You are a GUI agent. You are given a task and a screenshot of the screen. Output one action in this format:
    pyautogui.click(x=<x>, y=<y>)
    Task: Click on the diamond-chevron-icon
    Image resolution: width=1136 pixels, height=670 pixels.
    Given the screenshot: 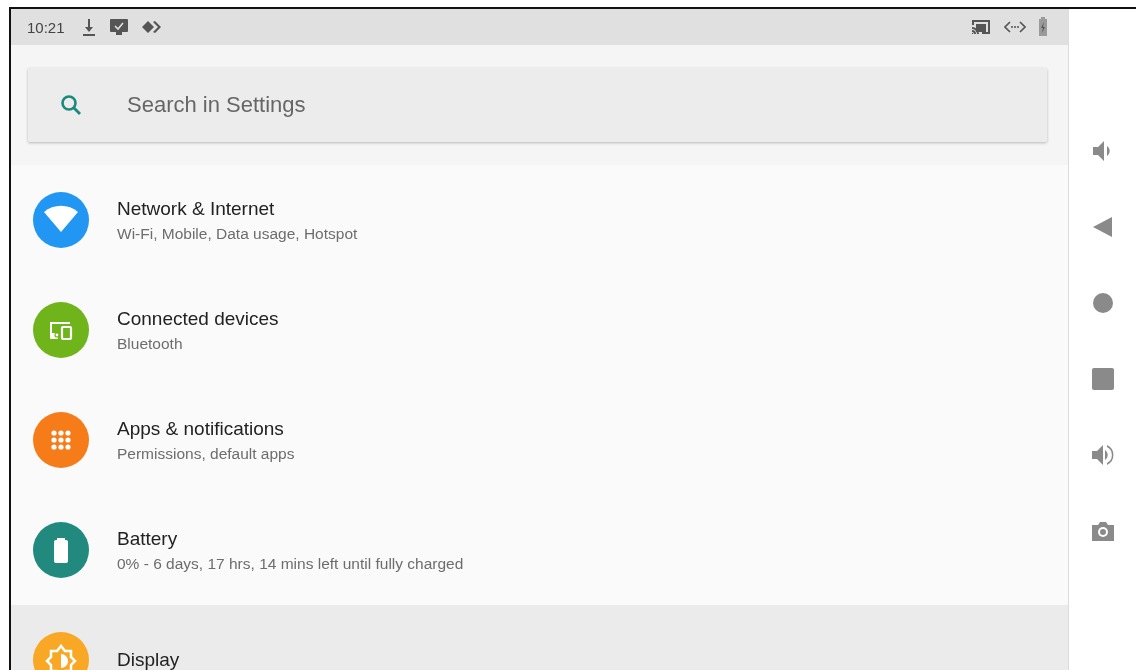 What is the action you would take?
    pyautogui.click(x=151, y=27)
    